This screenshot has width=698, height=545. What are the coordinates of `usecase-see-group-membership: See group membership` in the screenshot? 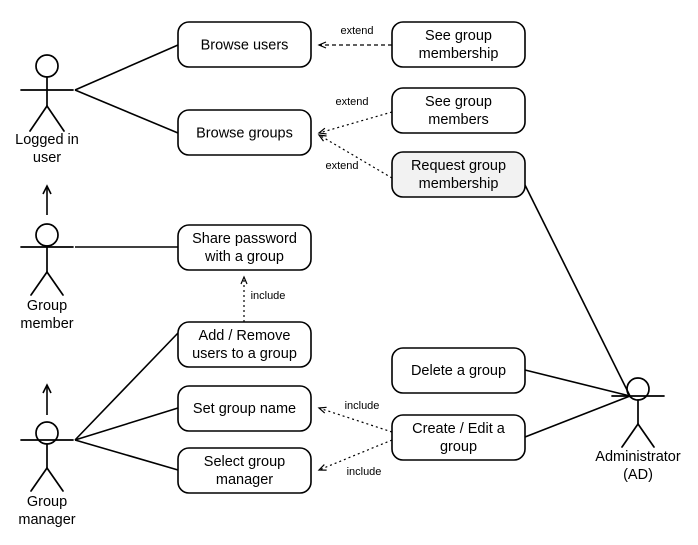 It's located at (458, 44).